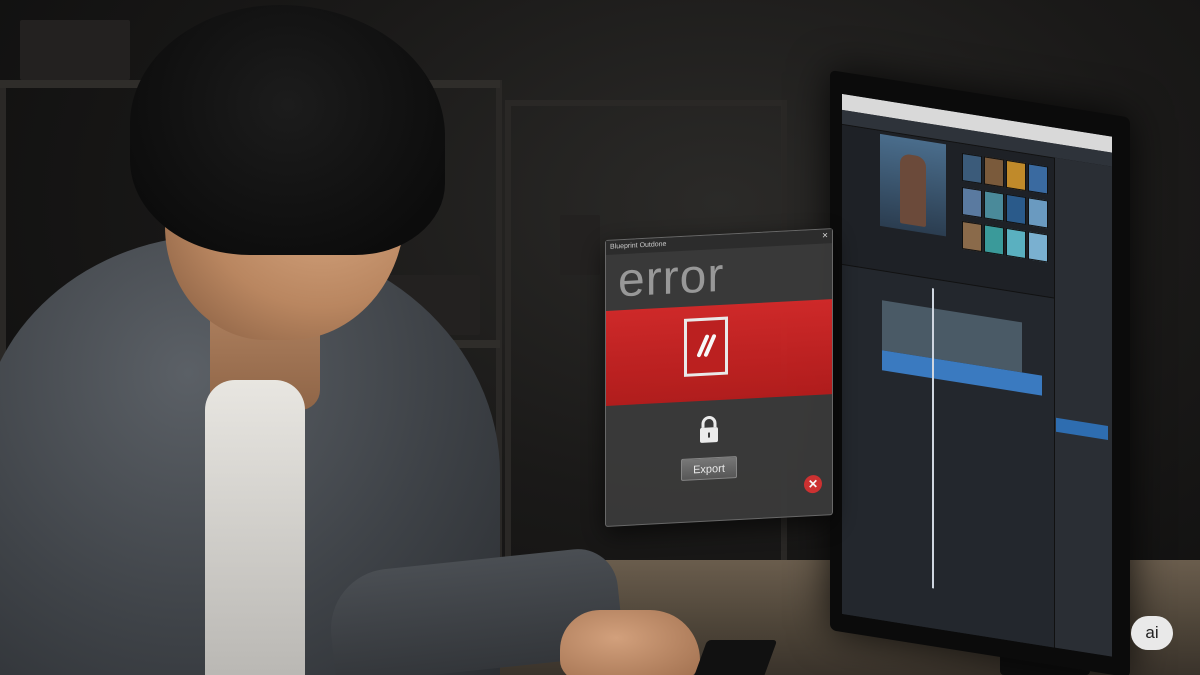  Describe the element at coordinates (706, 346) in the screenshot. I see `no-entry-icon` at that location.